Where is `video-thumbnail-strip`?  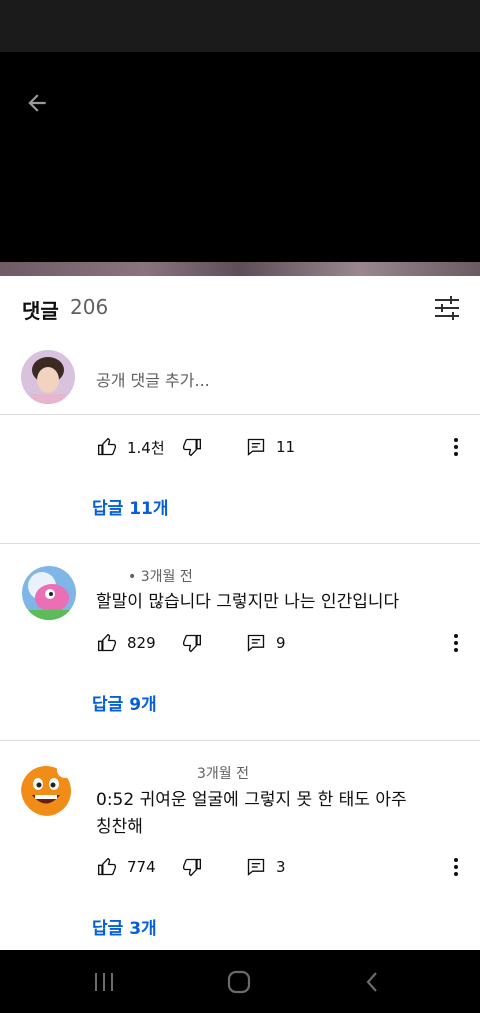
video-thumbnail-strip is located at coordinates (240, 269).